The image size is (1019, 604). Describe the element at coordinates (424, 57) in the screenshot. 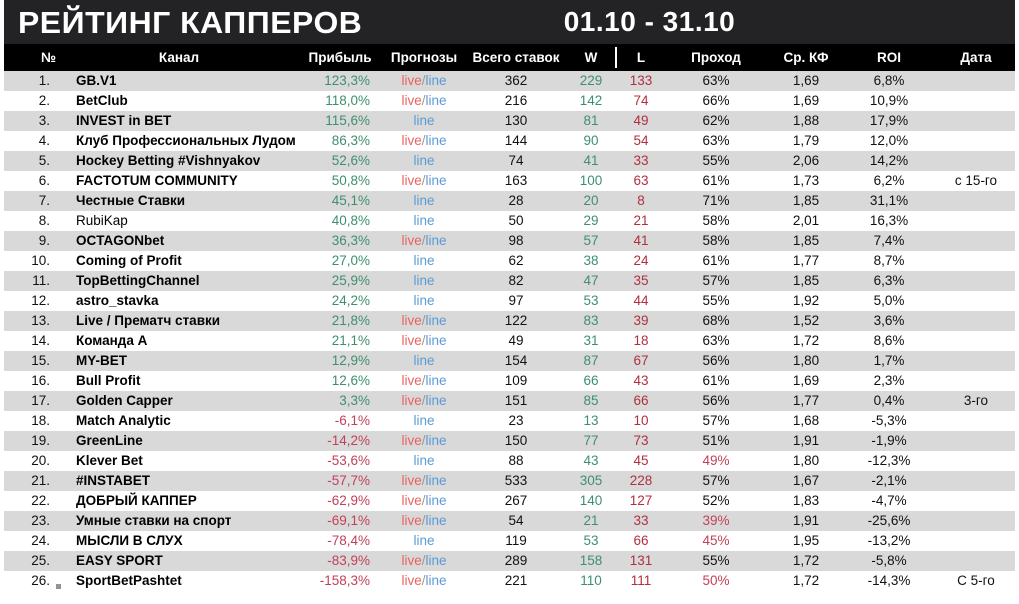

I see `column-header-forecasts: Прогнозы` at that location.